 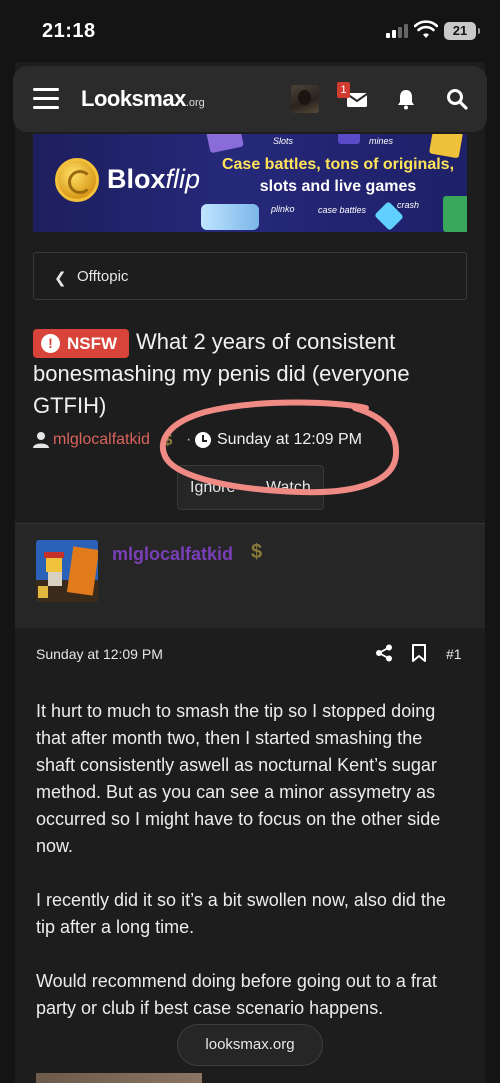 I want to click on wifi-icon, so click(x=426, y=29).